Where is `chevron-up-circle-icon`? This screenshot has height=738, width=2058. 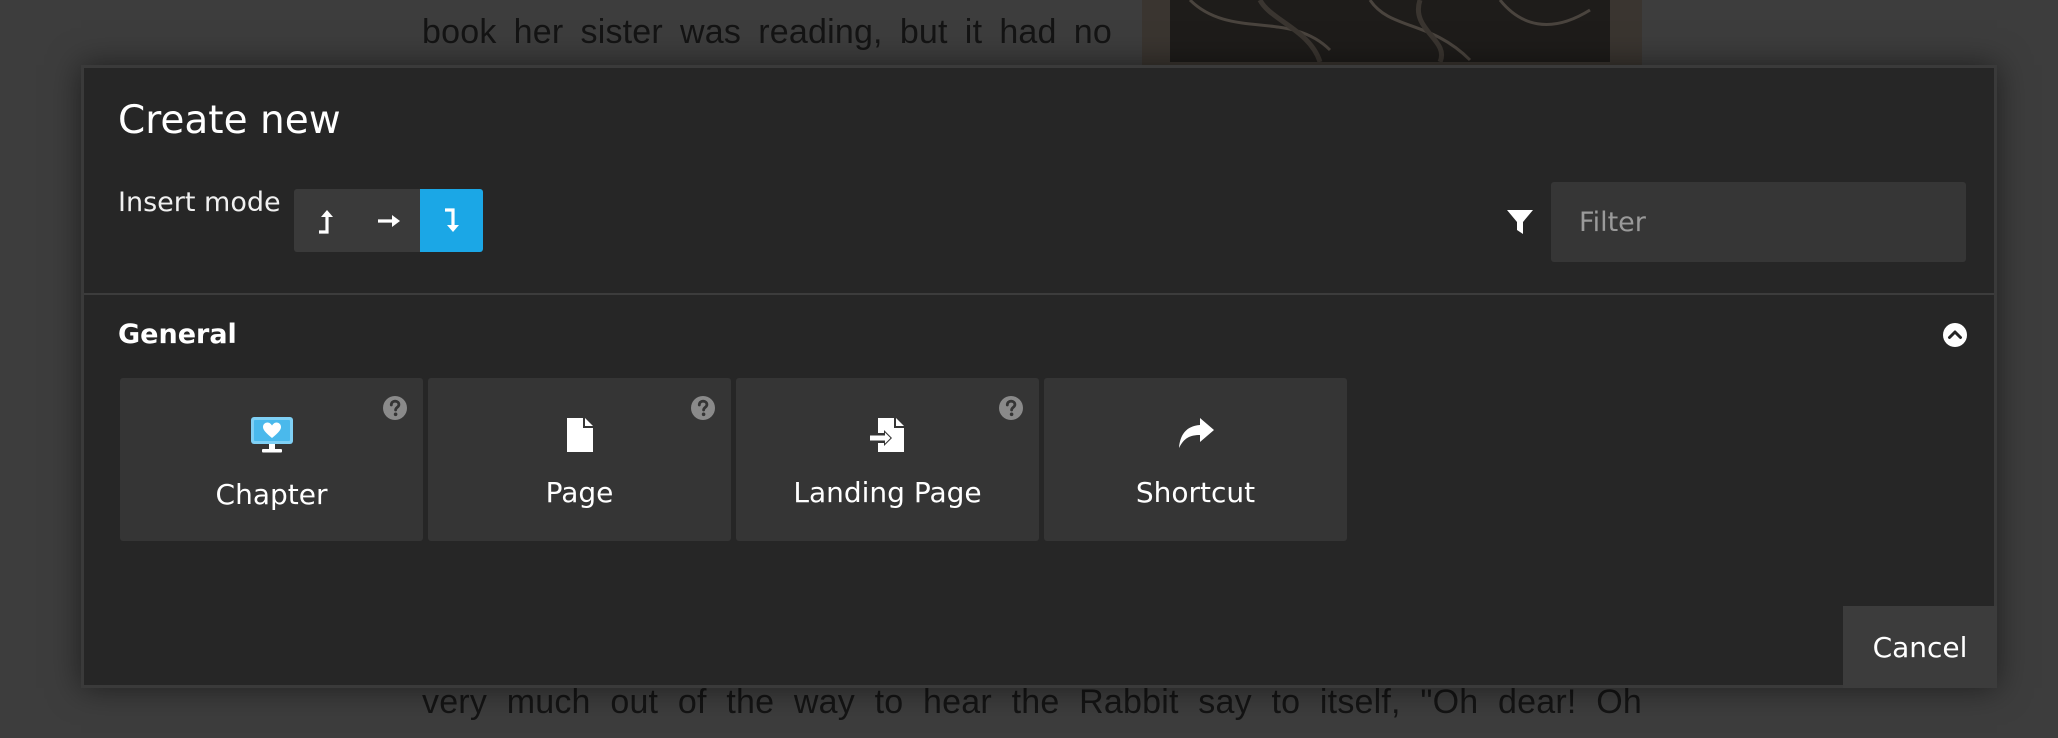 chevron-up-circle-icon is located at coordinates (1955, 335).